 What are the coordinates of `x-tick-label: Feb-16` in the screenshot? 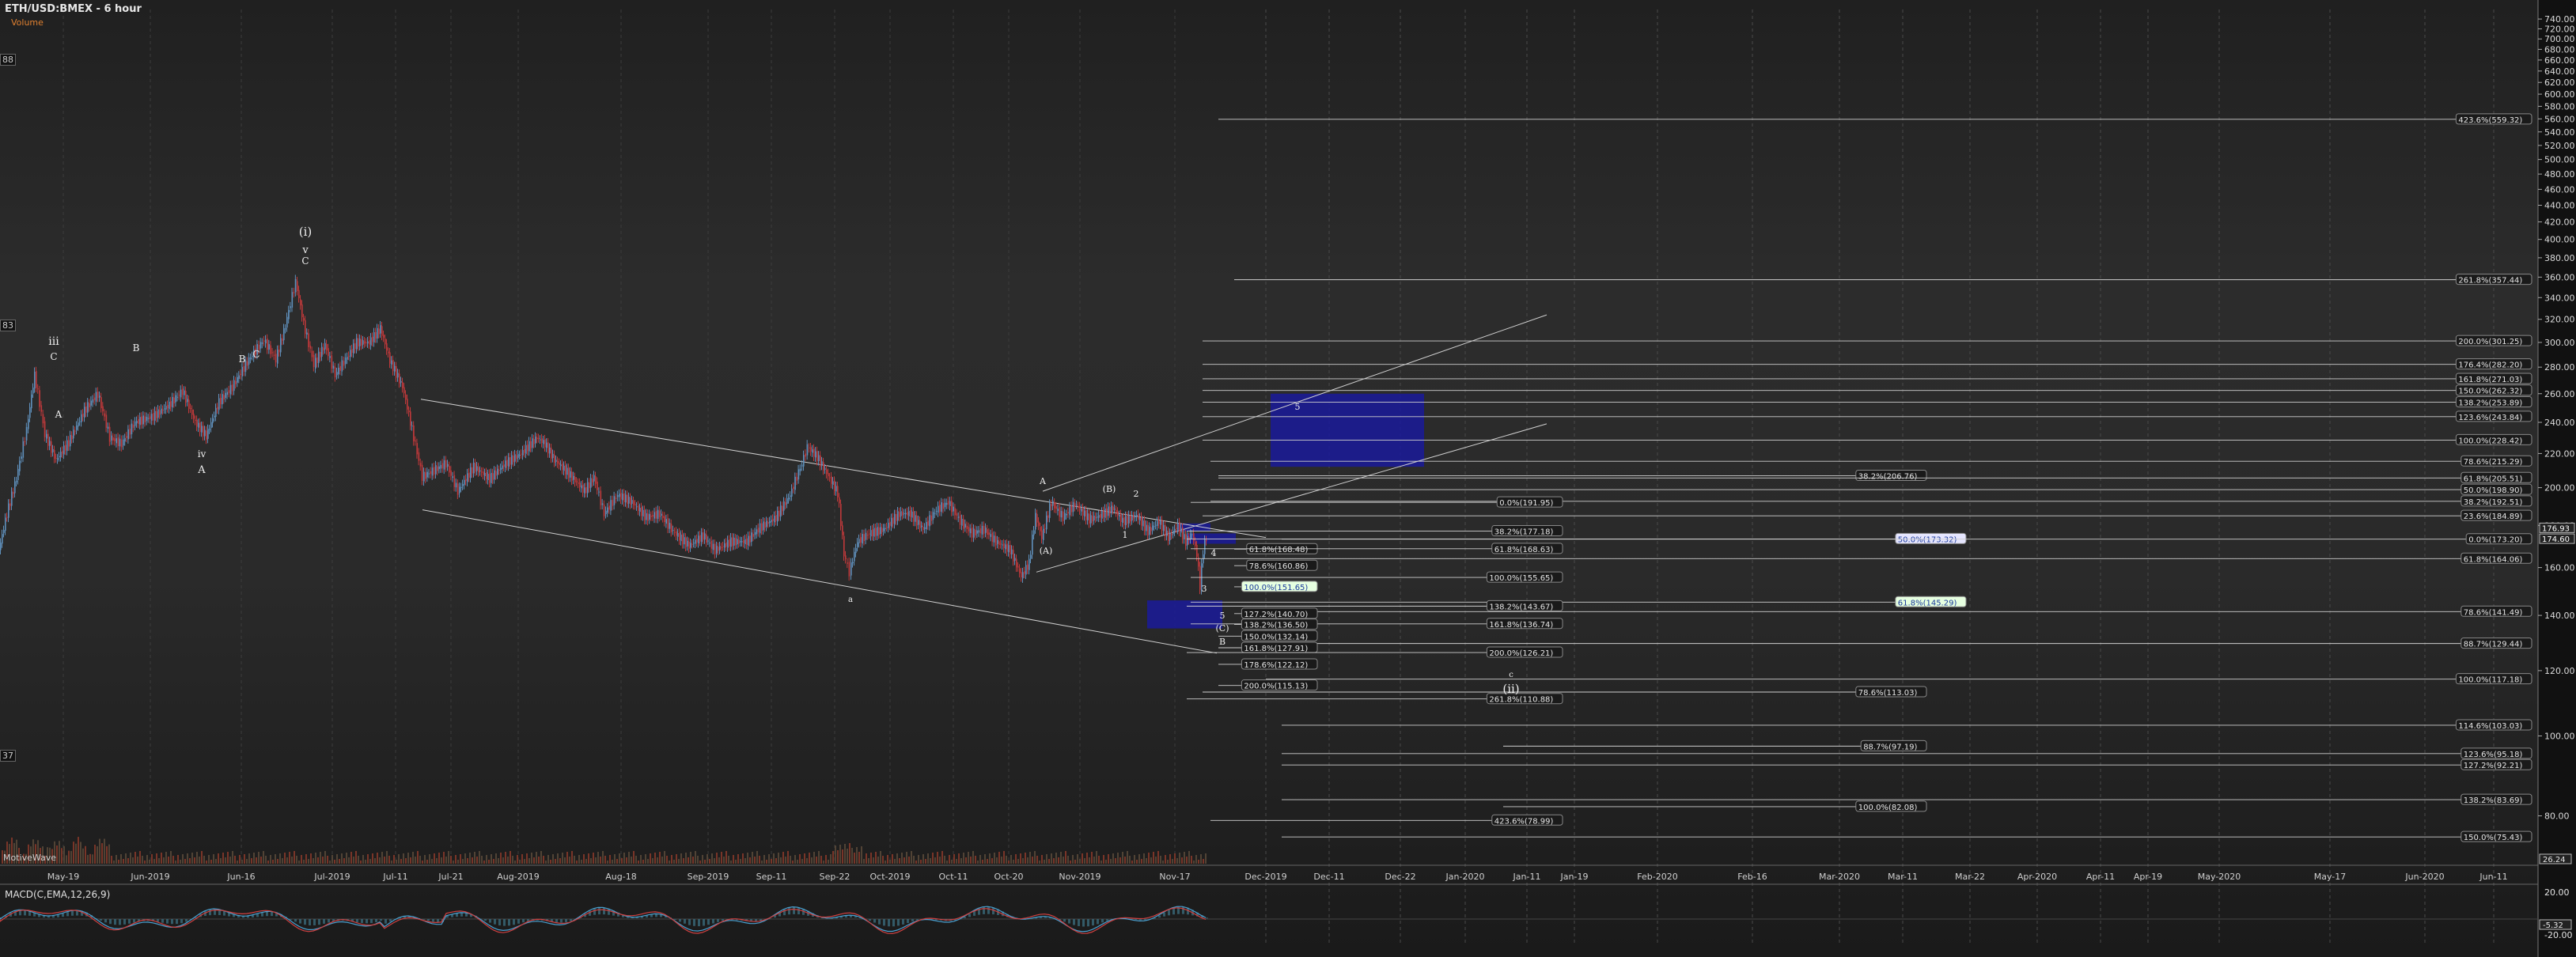 It's located at (1752, 877).